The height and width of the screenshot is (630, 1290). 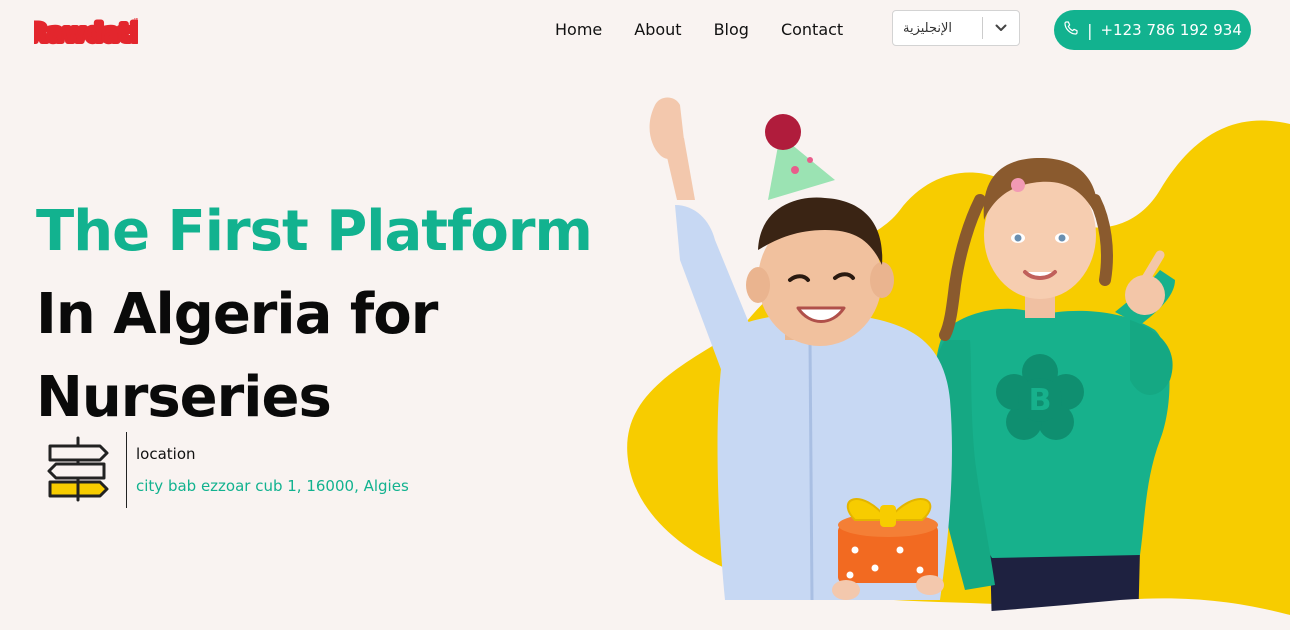 What do you see at coordinates (657, 30) in the screenshot?
I see `nav-about: About` at bounding box center [657, 30].